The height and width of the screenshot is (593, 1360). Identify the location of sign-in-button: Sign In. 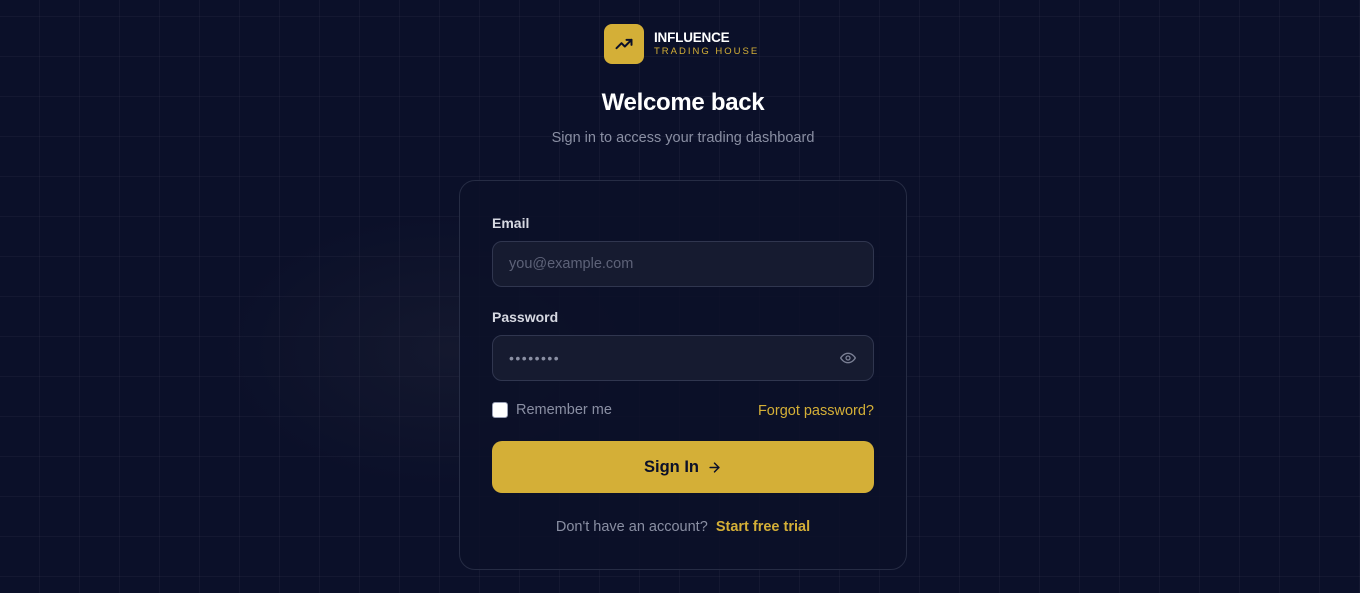
(683, 467).